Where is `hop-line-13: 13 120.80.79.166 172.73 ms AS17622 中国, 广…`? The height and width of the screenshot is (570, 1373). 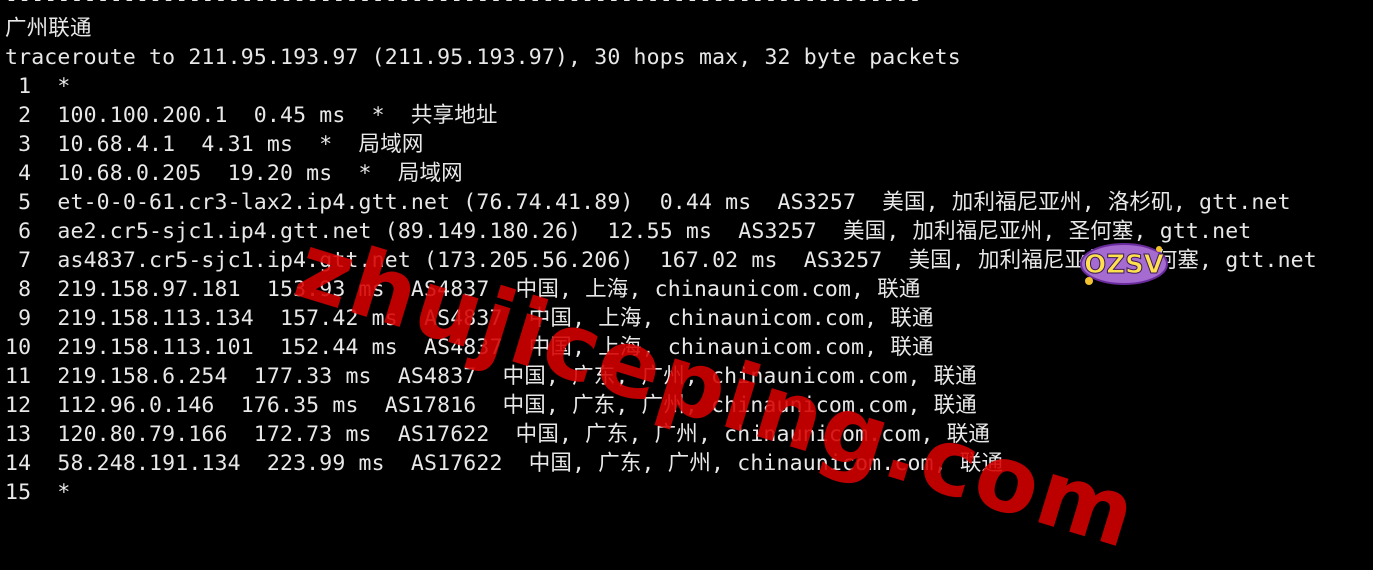
hop-line-13: 13 120.80.79.166 172.73 ms AS17622 中国, 广… is located at coordinates (498, 434).